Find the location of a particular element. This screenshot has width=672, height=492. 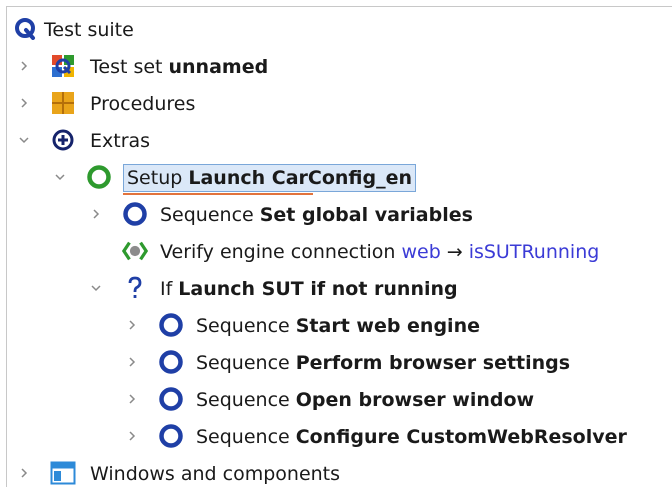

test-set-icon is located at coordinates (63, 66).